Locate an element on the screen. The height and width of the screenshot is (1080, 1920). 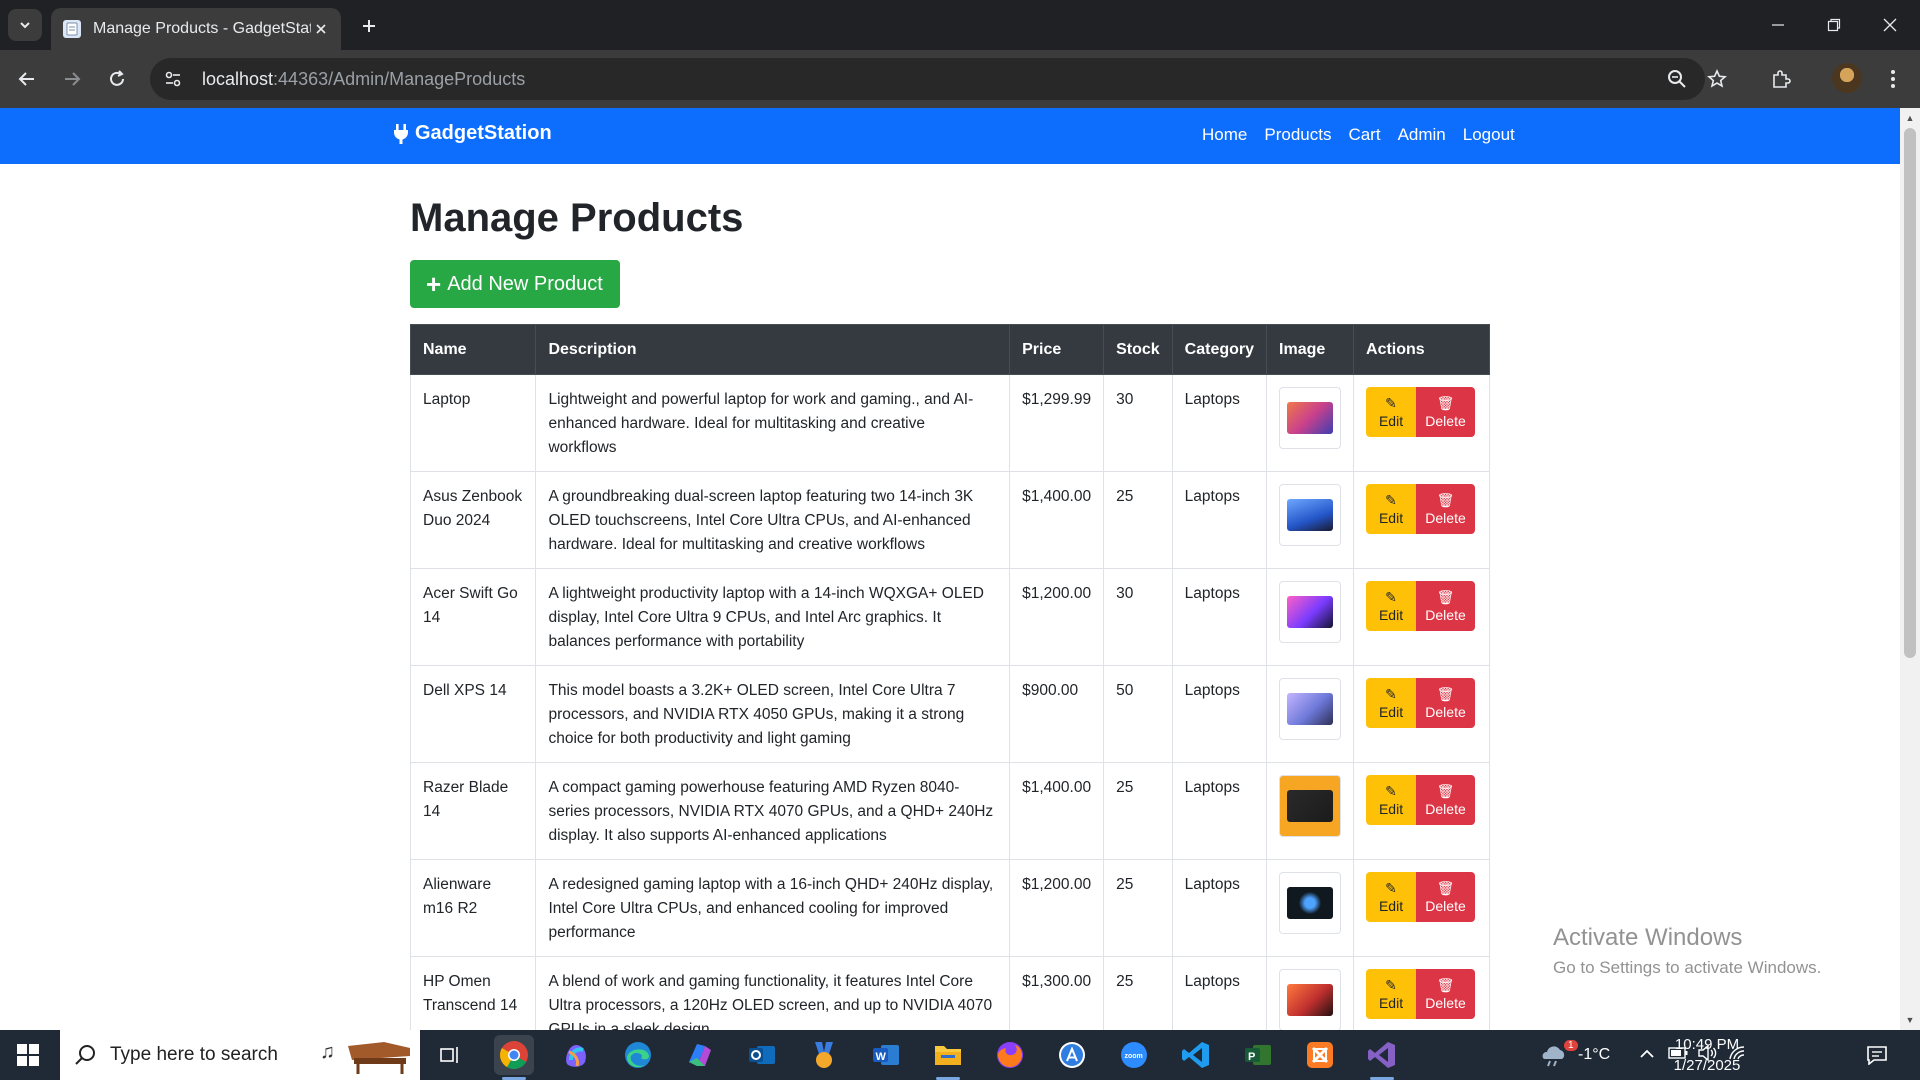
header-description: Description is located at coordinates (773, 349).